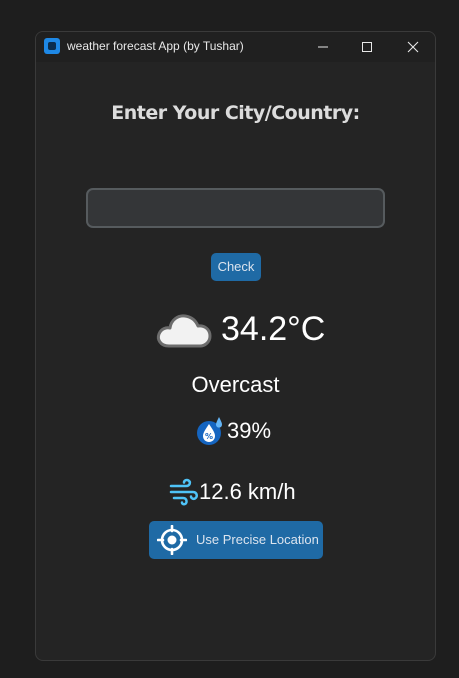 The image size is (459, 678). Describe the element at coordinates (52, 46) in the screenshot. I see `app-icon` at that location.